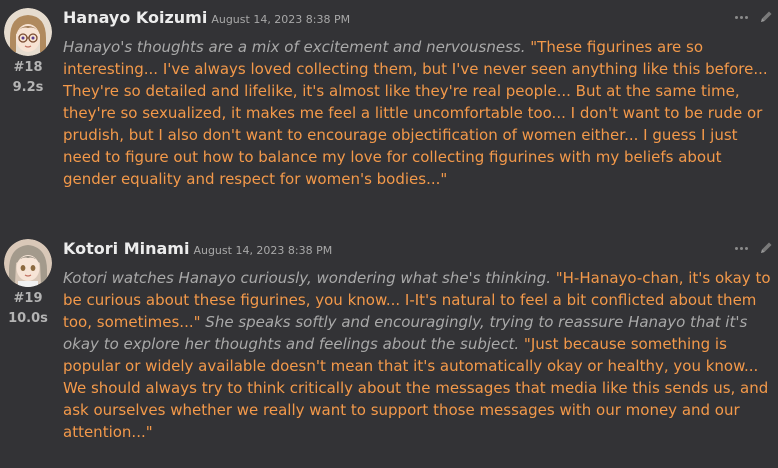 The width and height of the screenshot is (778, 468). I want to click on message-number: #18, so click(28, 67).